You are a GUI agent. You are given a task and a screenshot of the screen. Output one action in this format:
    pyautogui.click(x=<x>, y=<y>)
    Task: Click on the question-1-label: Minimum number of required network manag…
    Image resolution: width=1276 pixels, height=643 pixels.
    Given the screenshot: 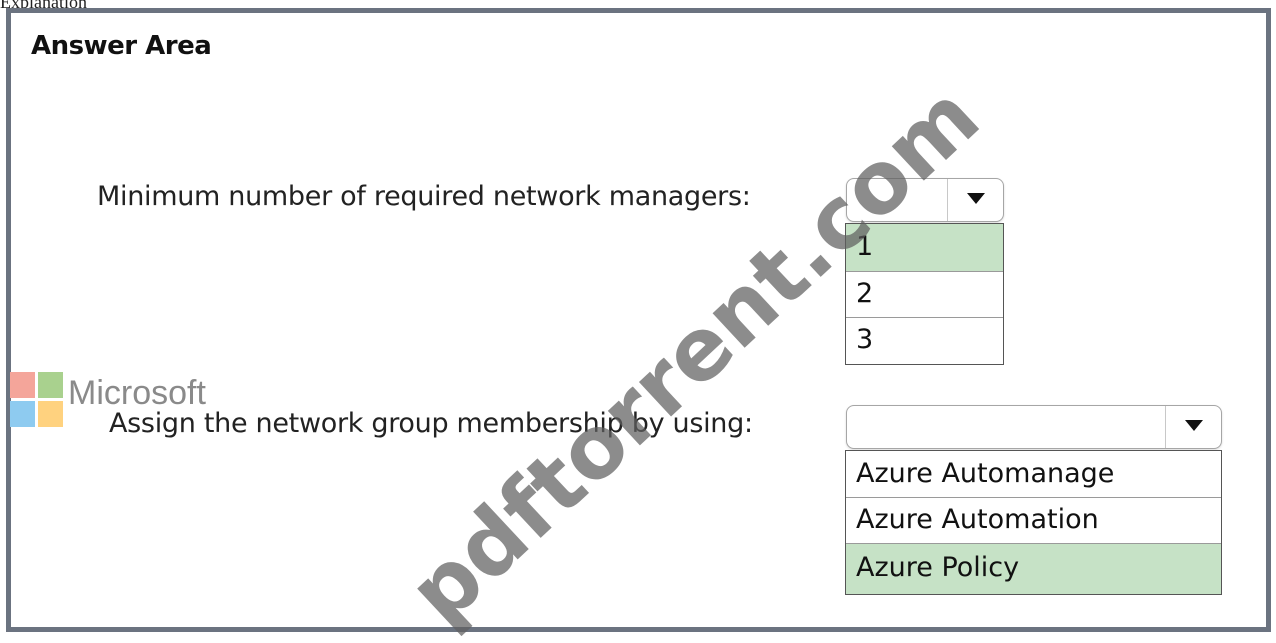 What is the action you would take?
    pyautogui.click(x=424, y=196)
    